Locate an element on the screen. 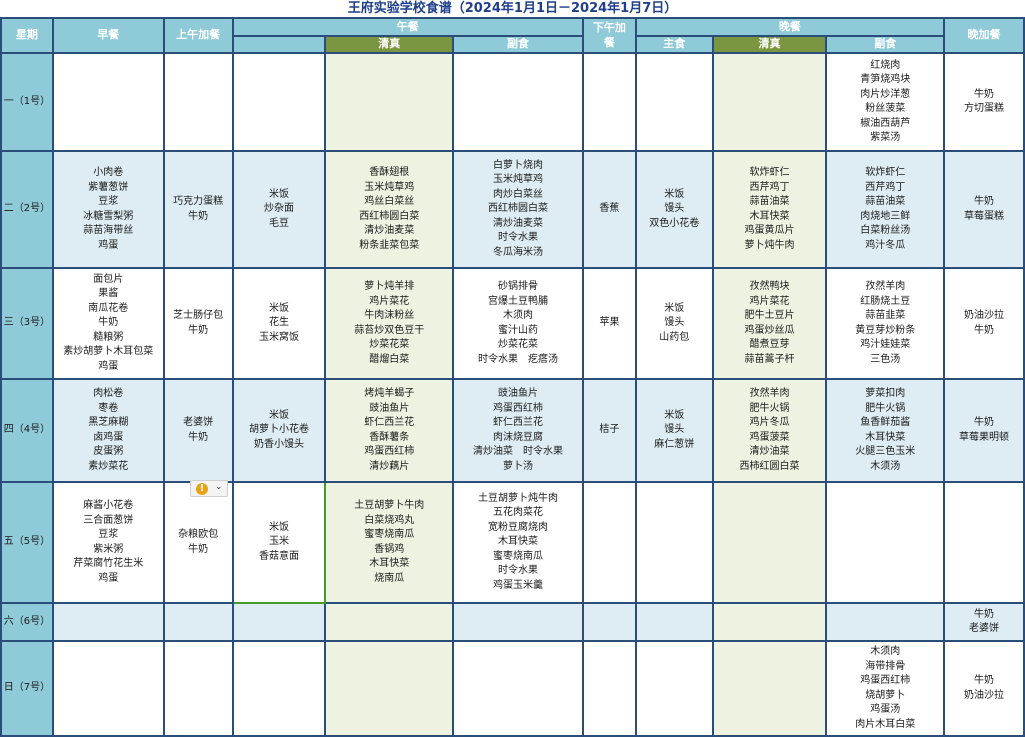  menu-cell-breakfast: 麻酱小花卷 三合面葱饼 豆浆 紫米粥 芹菜腐竹花生米 鸡蛋 is located at coordinates (108, 542).